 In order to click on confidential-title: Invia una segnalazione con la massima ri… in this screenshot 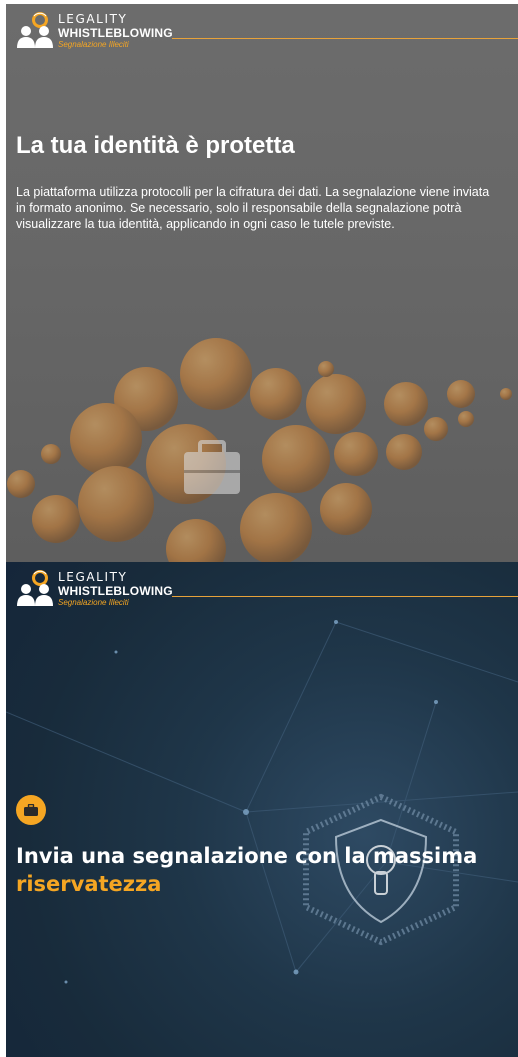, I will do `click(251, 870)`.